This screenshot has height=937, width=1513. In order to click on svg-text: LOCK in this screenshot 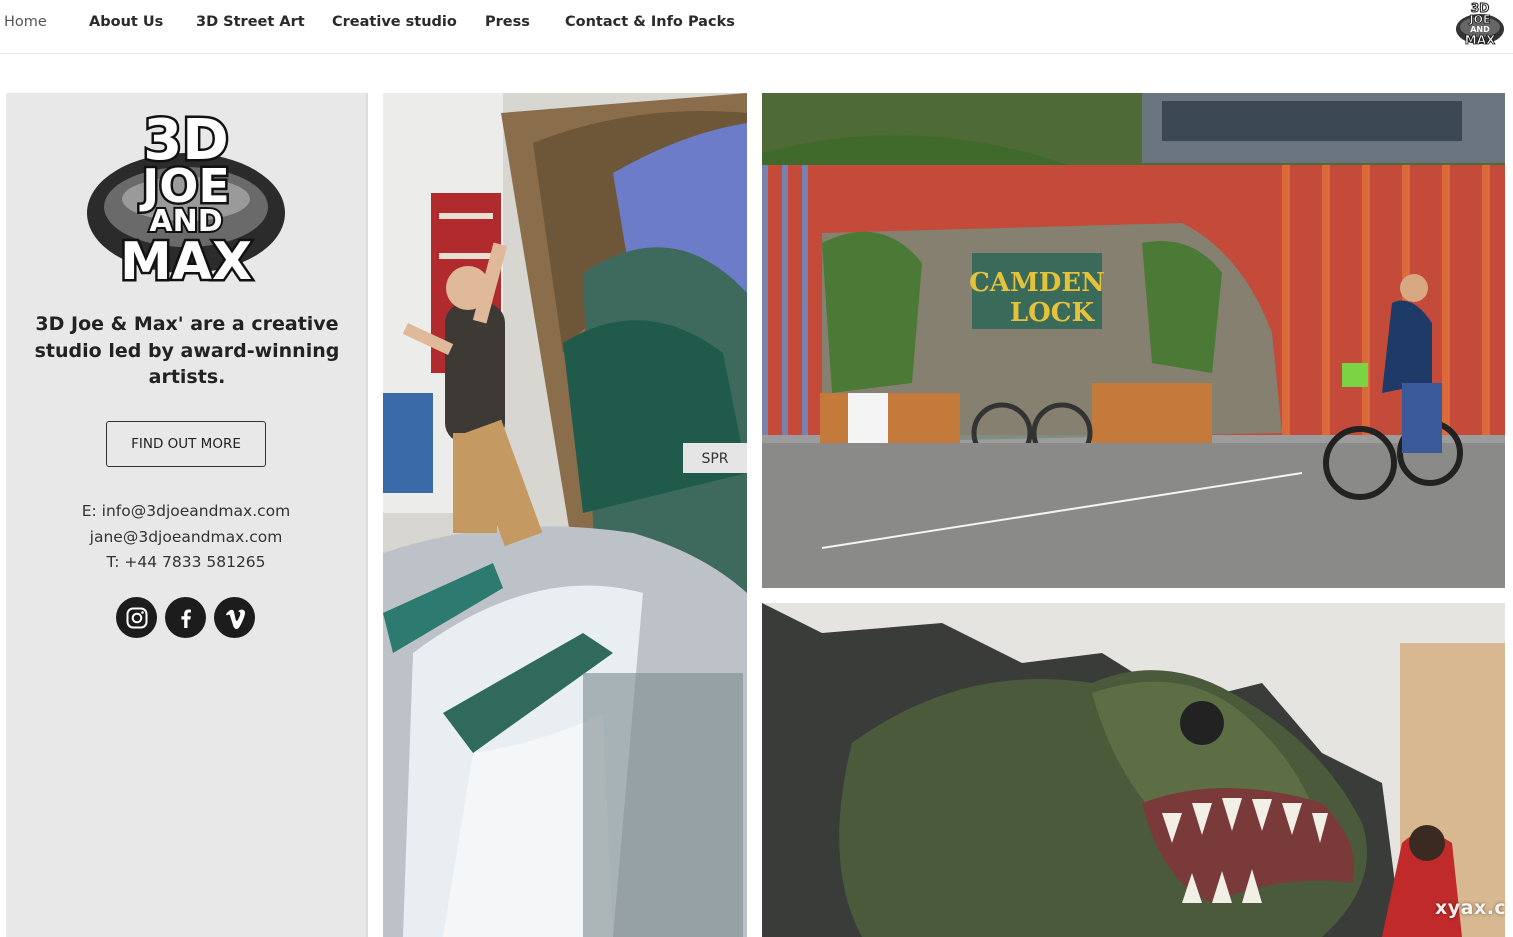, I will do `click(1053, 313)`.